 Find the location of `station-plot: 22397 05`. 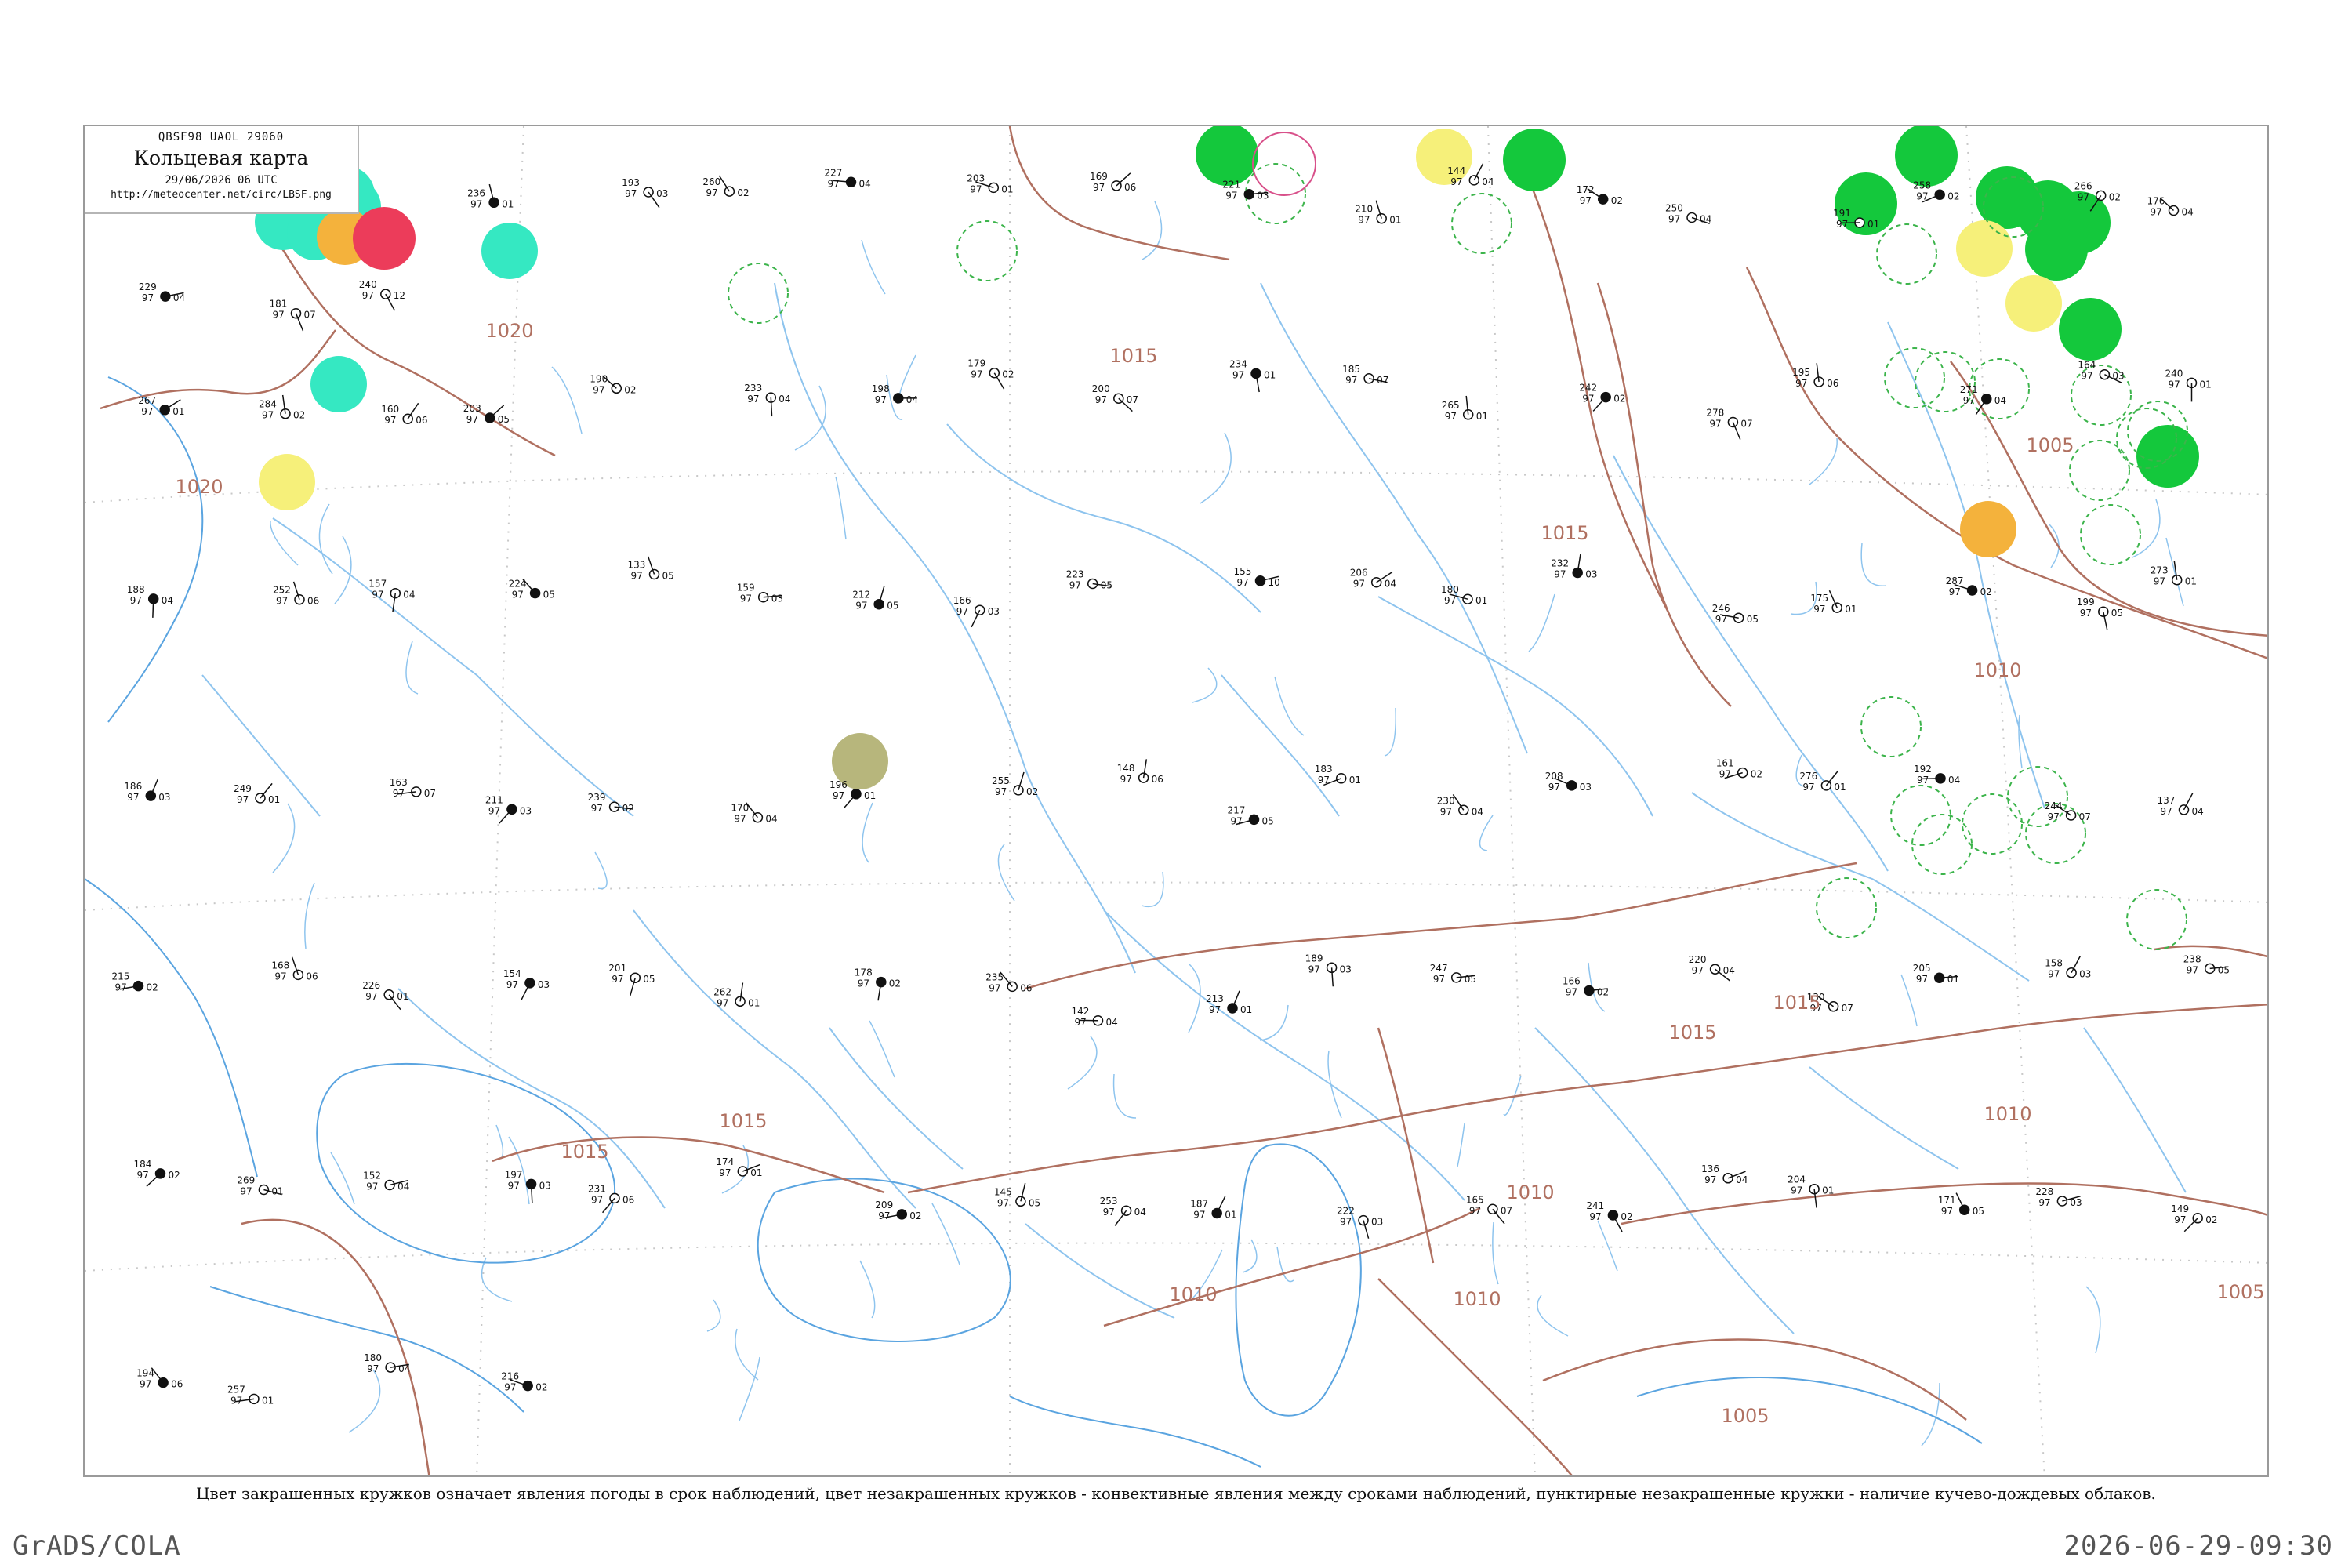

station-plot: 22397 05 is located at coordinates (1089, 580).